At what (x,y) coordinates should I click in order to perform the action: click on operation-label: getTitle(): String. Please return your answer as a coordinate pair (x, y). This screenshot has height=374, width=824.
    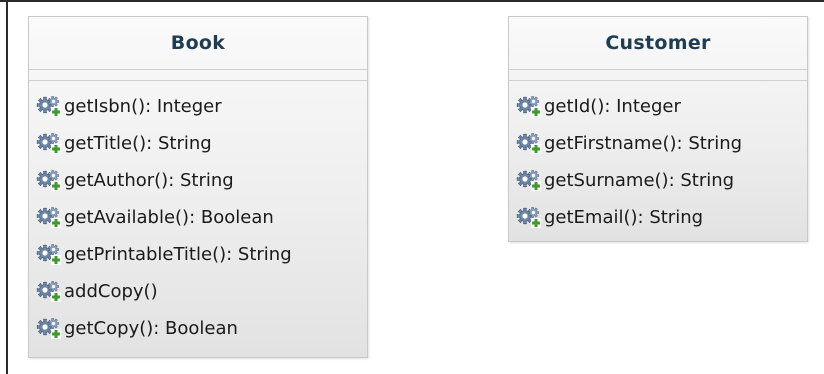
    Looking at the image, I should click on (138, 143).